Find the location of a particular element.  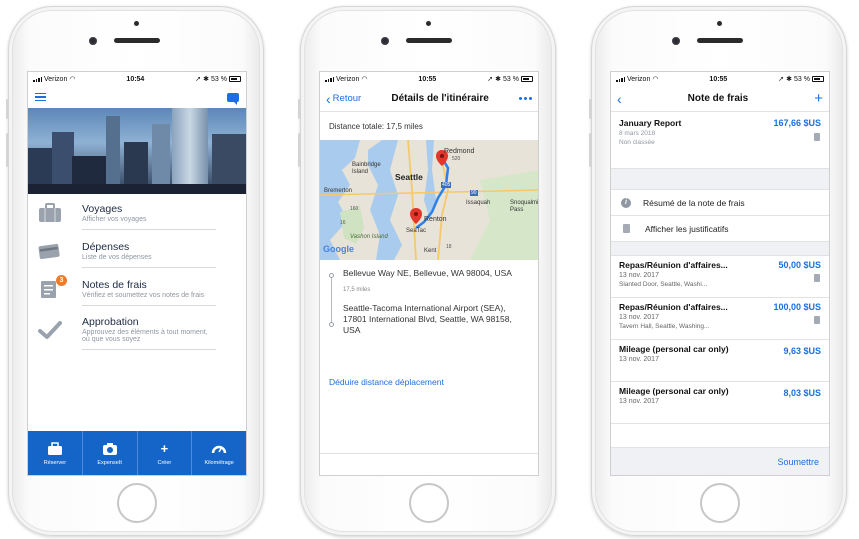

report-status: Non classée is located at coordinates (637, 142).